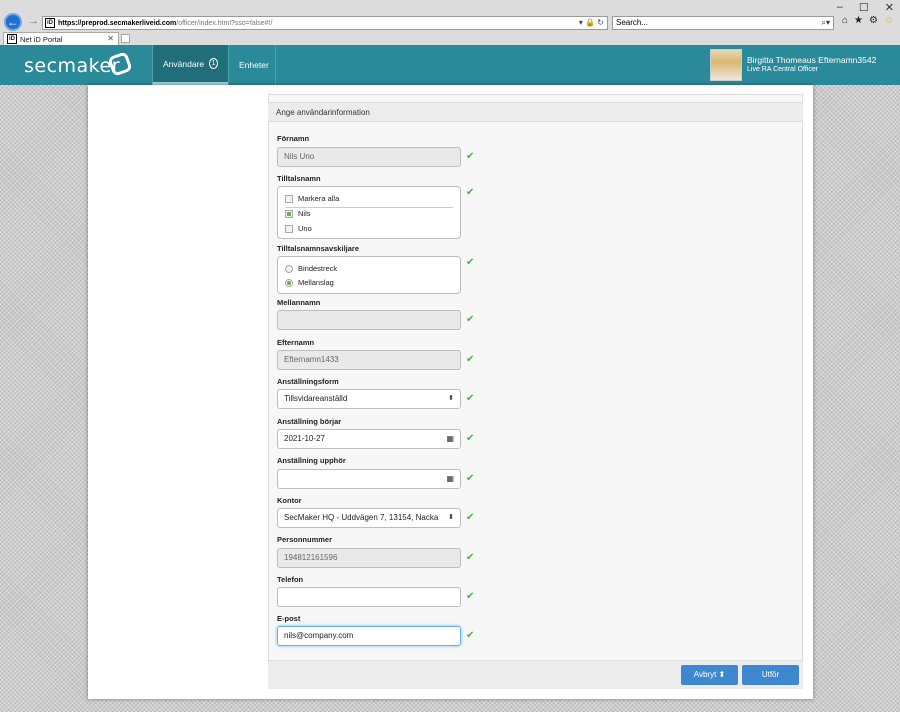  Describe the element at coordinates (470, 478) in the screenshot. I see `employment-end-valid-check-icon: ✔` at that location.